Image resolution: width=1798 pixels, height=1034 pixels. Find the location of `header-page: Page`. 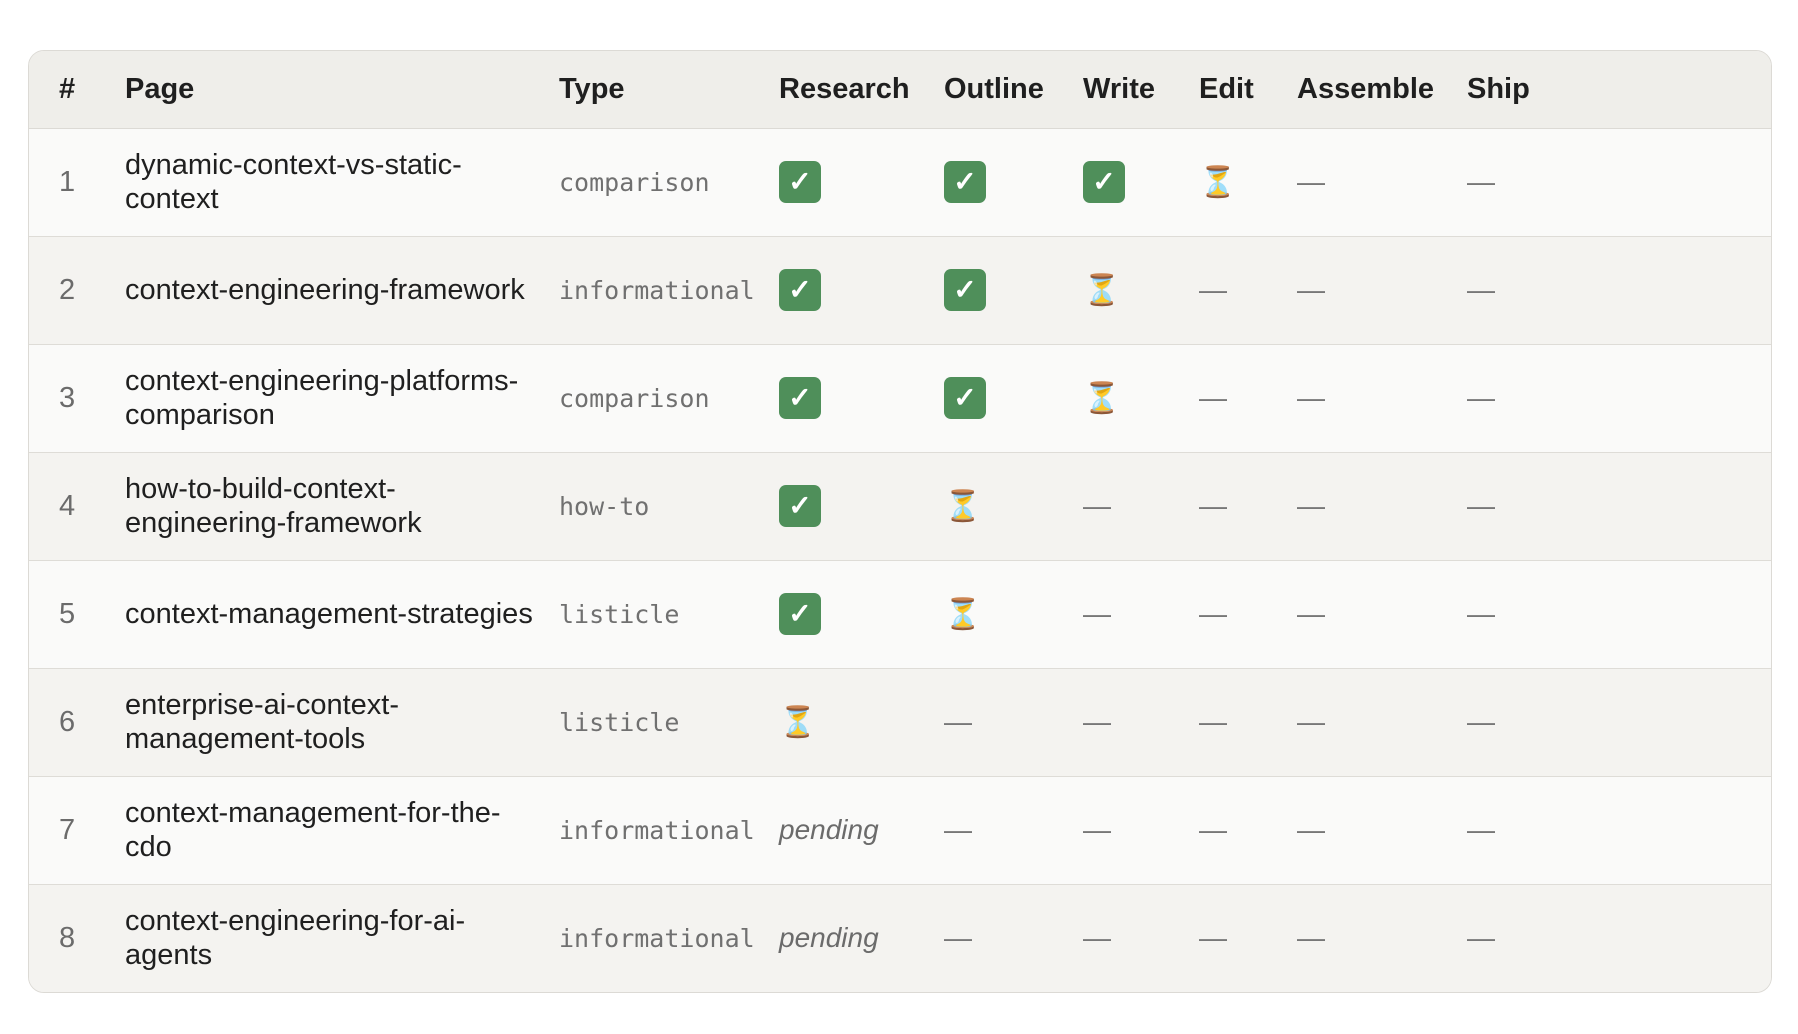

header-page: Page is located at coordinates (342, 90).